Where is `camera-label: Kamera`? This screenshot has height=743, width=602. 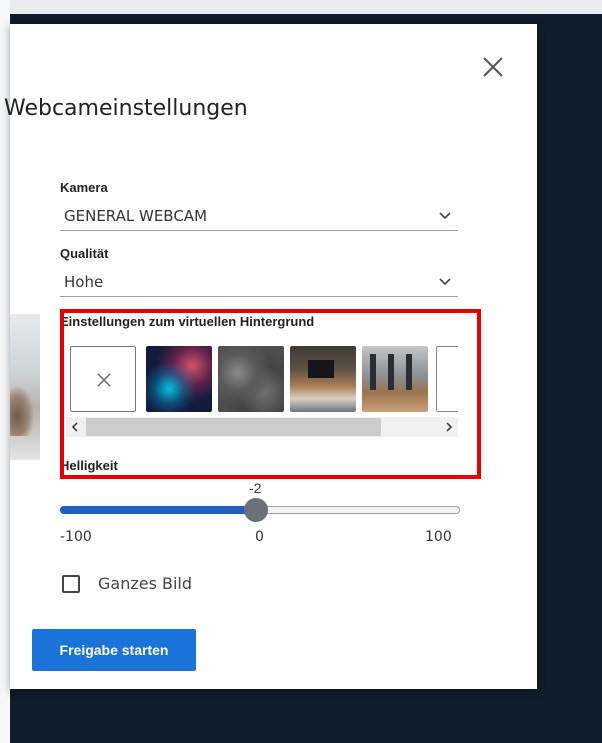
camera-label: Kamera is located at coordinates (84, 187).